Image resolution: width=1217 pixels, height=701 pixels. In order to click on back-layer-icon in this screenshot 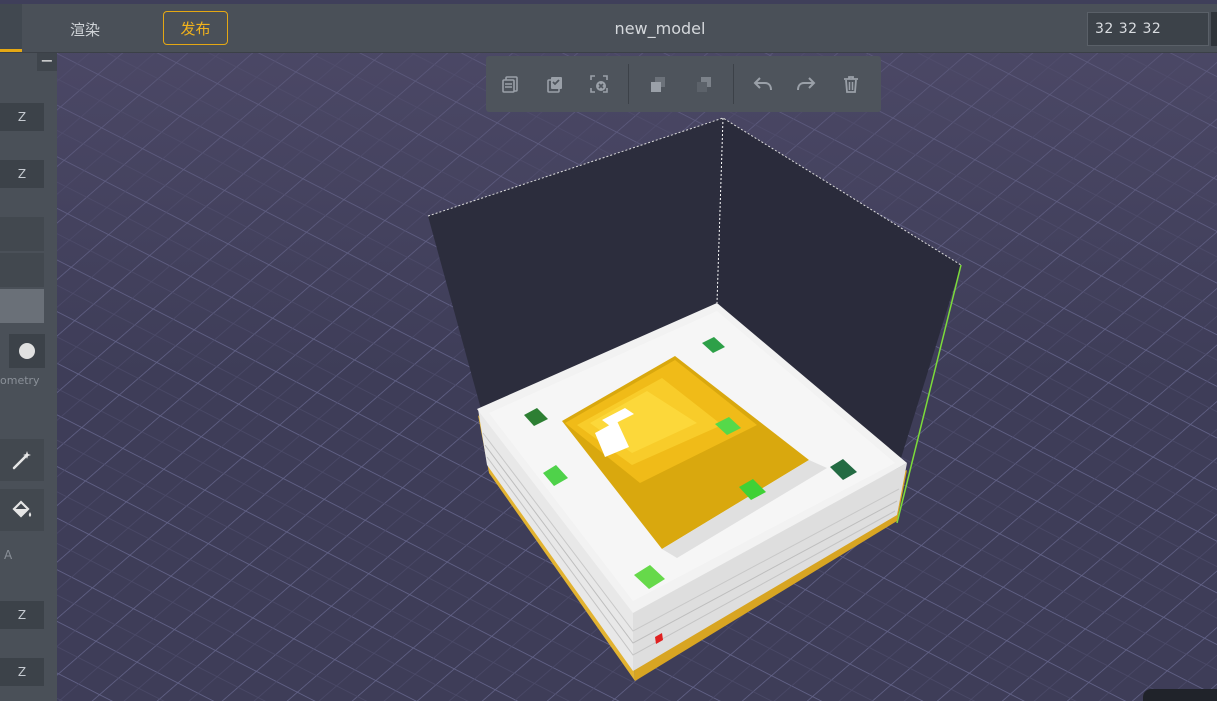, I will do `click(704, 84)`.